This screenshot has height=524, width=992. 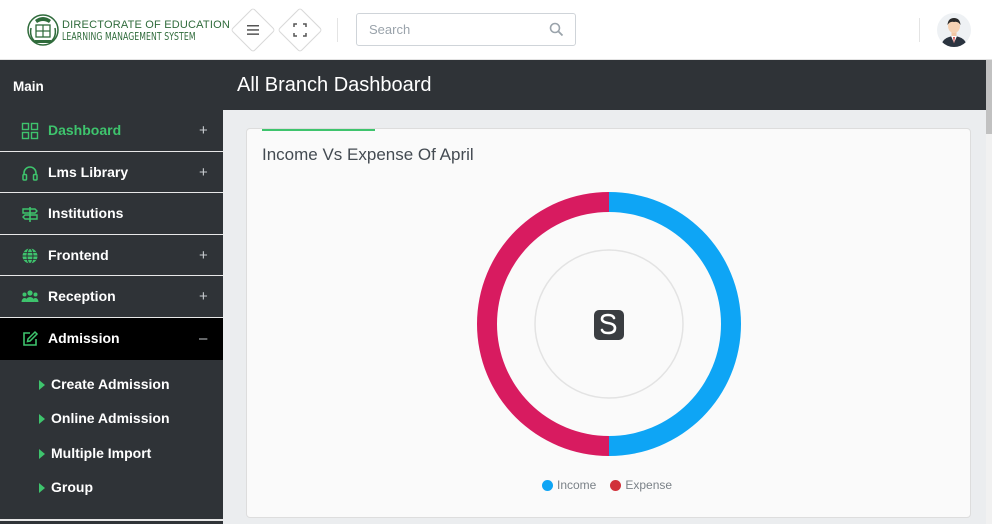 I want to click on sidebar-item-label: Frontend, so click(x=78, y=254).